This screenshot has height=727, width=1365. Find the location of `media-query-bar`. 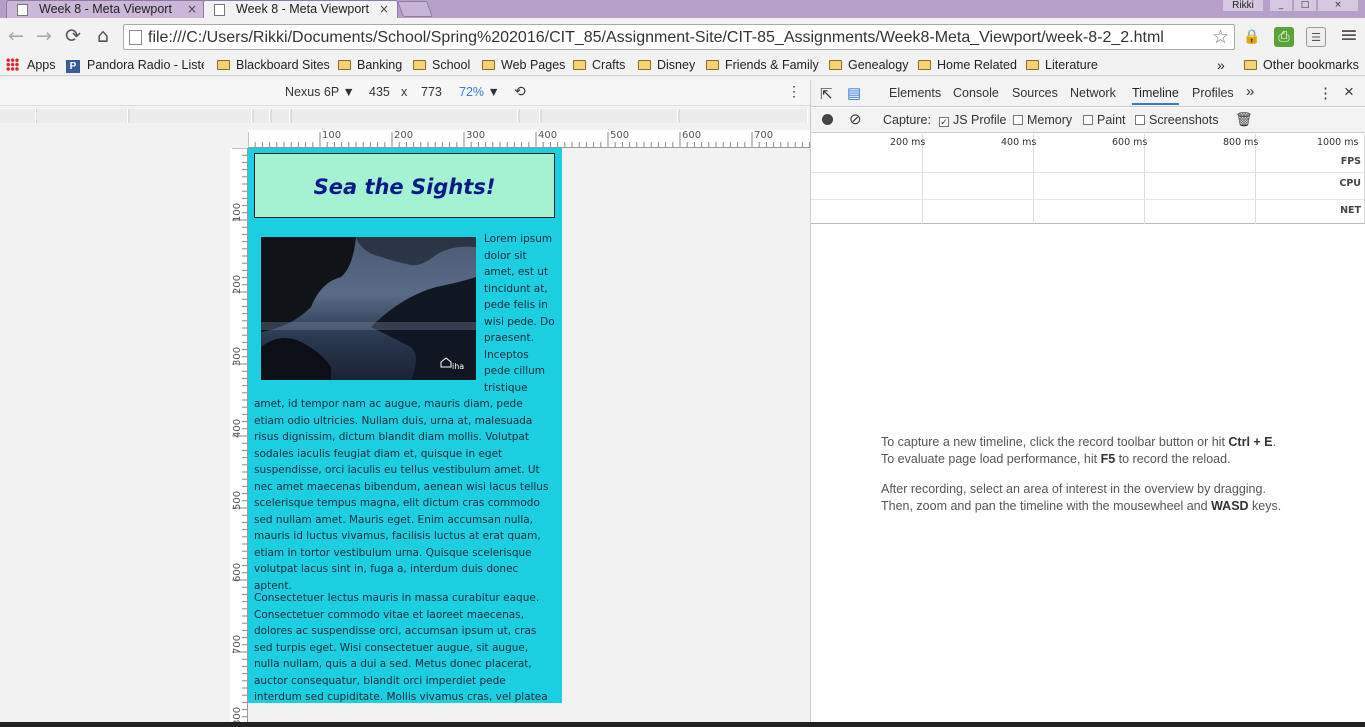

media-query-bar is located at coordinates (404, 116).